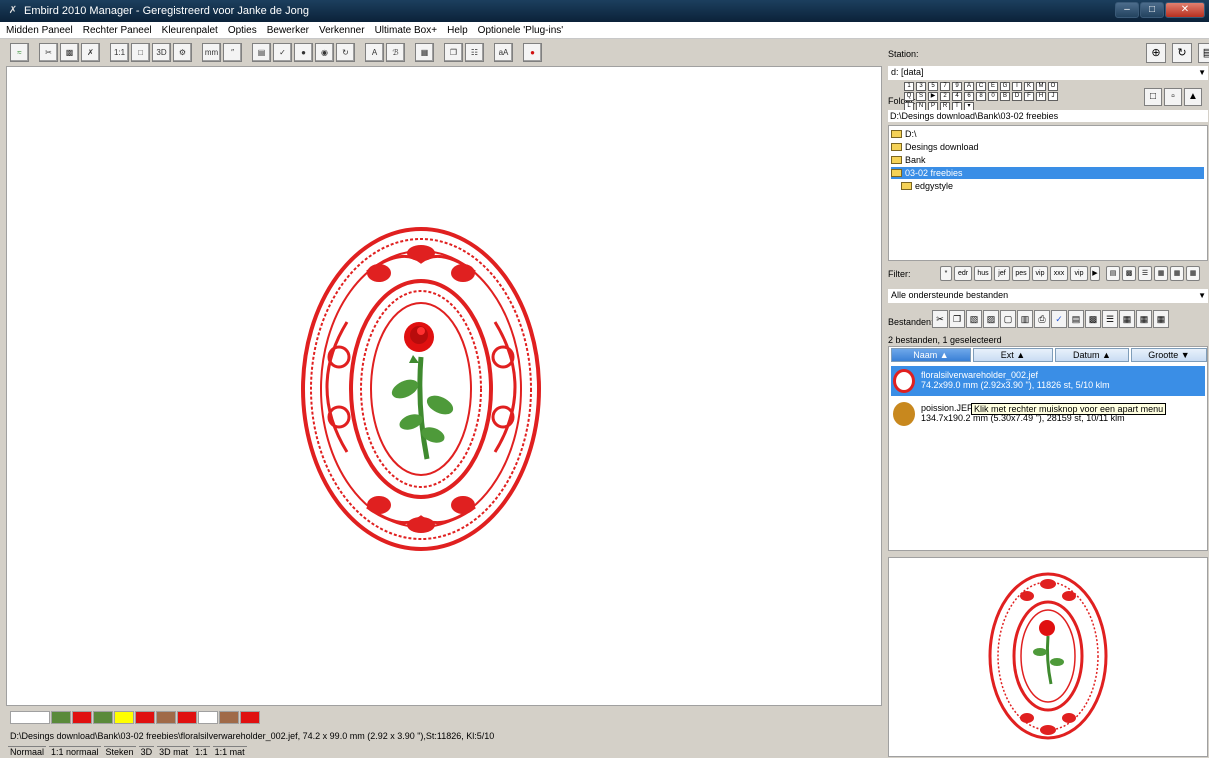 Image resolution: width=1209 pixels, height=758 pixels. Describe the element at coordinates (935, 147) in the screenshot. I see `tree-node: Desings download` at that location.